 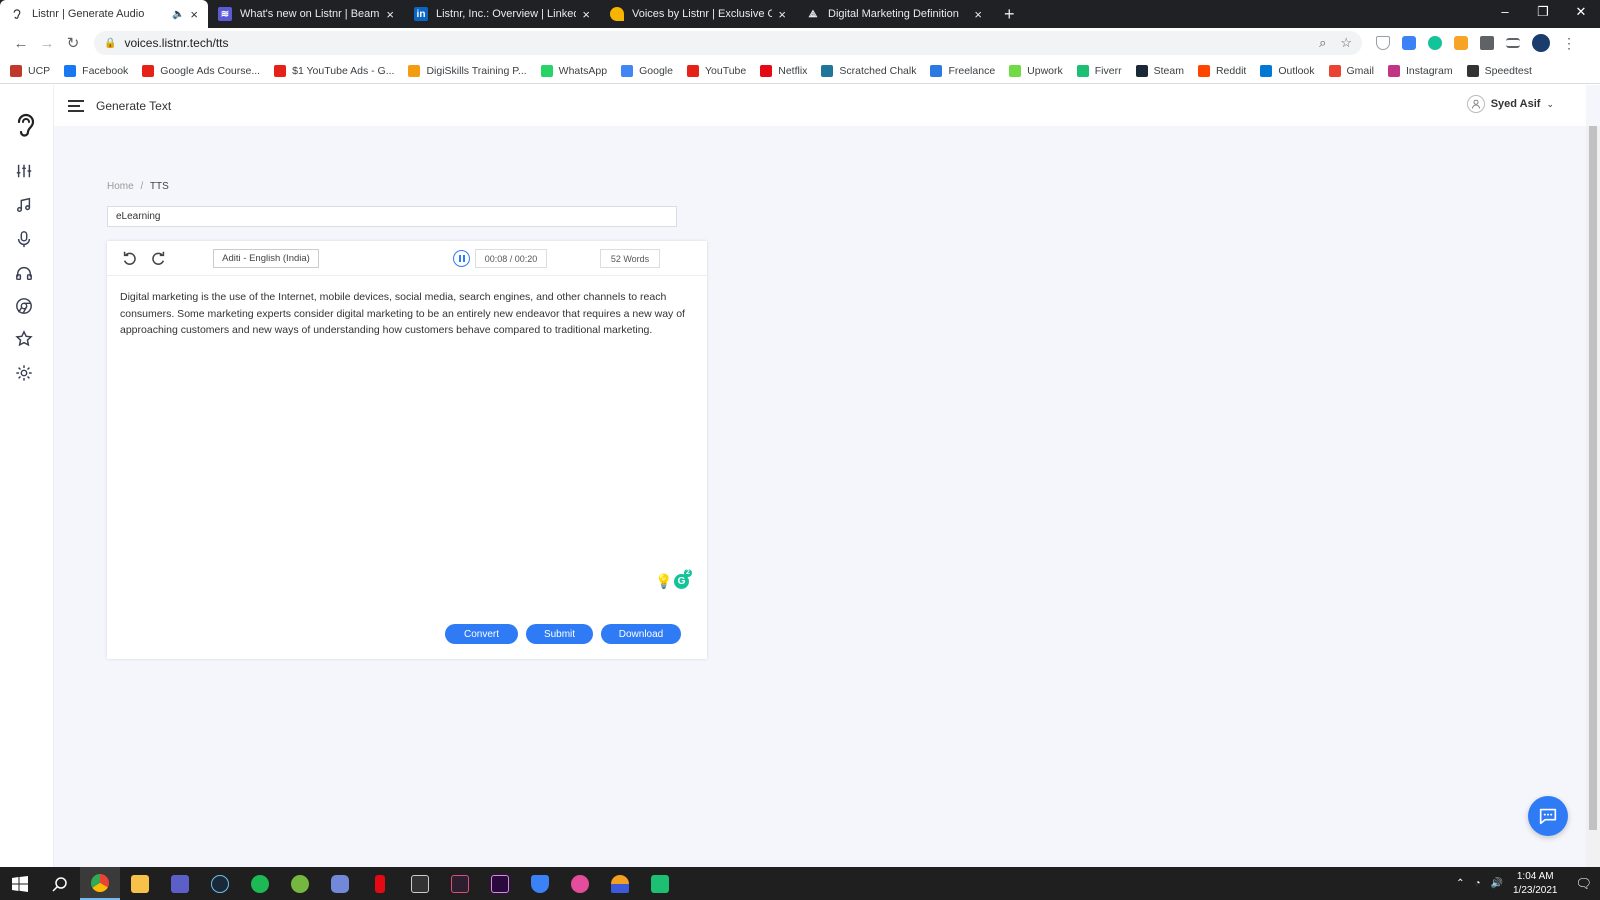 What do you see at coordinates (76, 106) in the screenshot?
I see `hamburger-menu-icon` at bounding box center [76, 106].